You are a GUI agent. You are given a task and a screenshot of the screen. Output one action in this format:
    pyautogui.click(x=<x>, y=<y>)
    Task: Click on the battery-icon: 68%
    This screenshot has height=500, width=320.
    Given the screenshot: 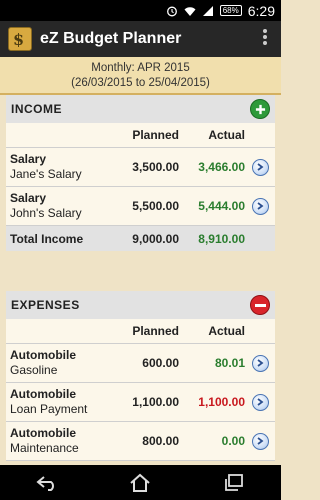 What is the action you would take?
    pyautogui.click(x=230, y=10)
    